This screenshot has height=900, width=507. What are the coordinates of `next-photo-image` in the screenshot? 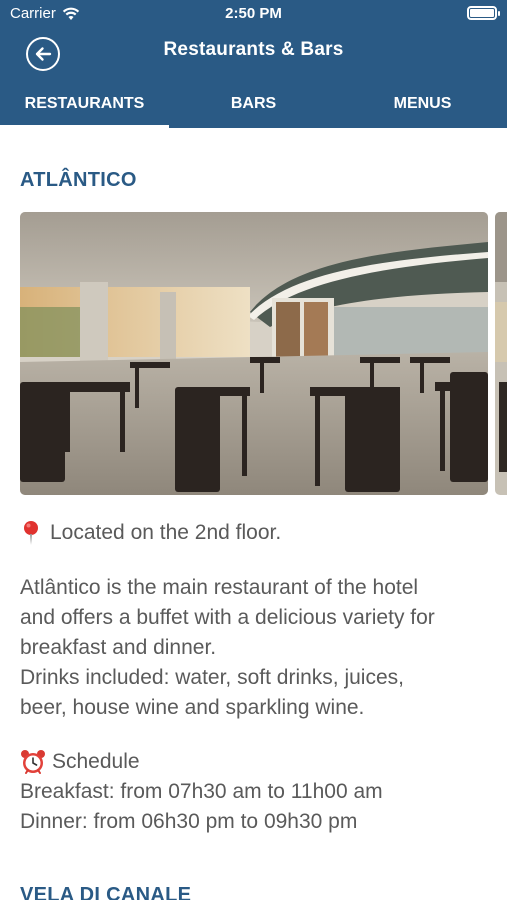 It's located at (501, 353).